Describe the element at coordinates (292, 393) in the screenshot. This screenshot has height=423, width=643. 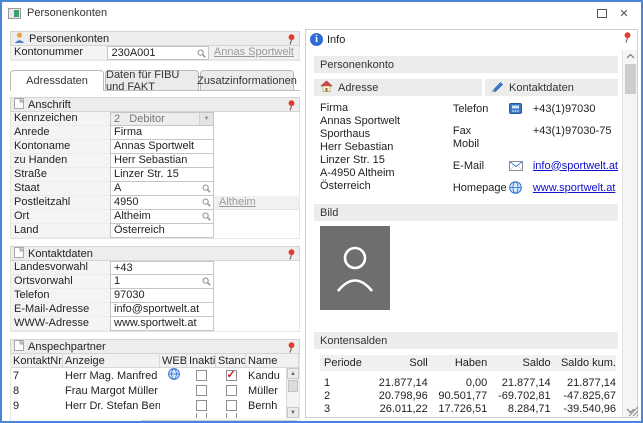
I see `contacts-scrollbar: ▲ ▼` at that location.